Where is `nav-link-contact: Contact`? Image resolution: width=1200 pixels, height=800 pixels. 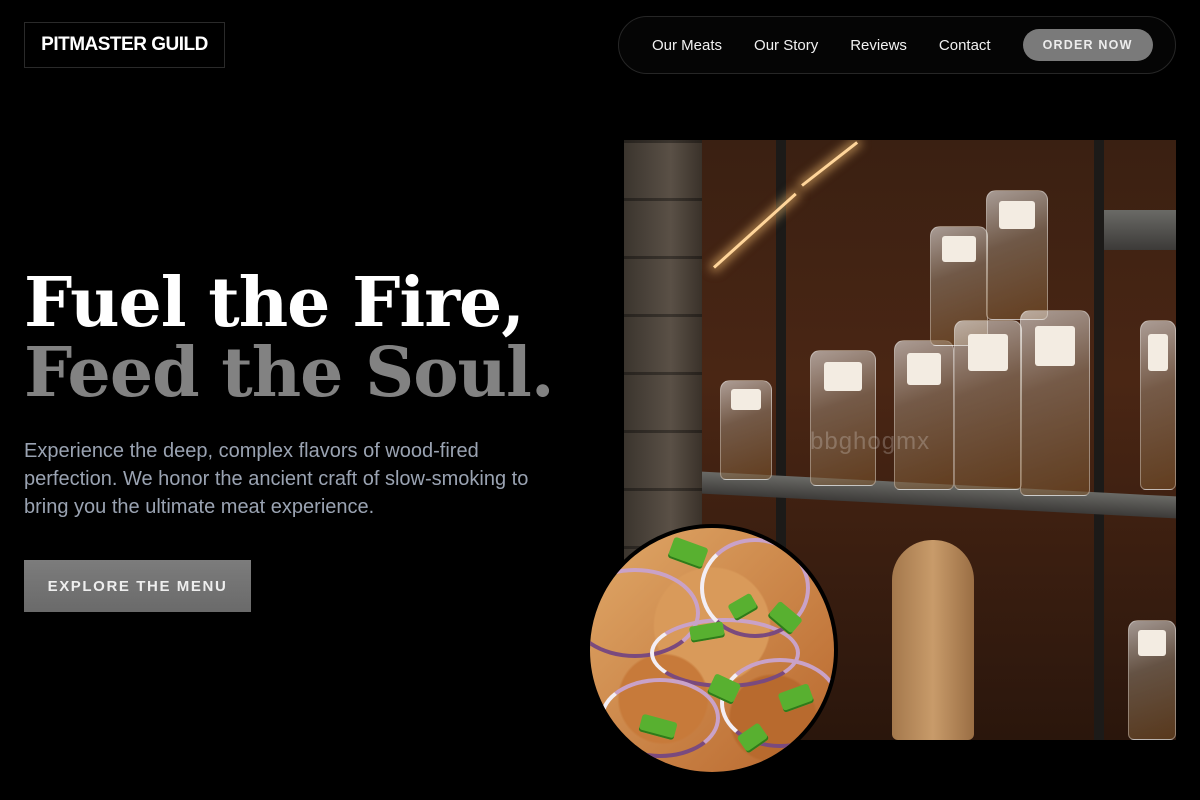
nav-link-contact: Contact is located at coordinates (965, 45).